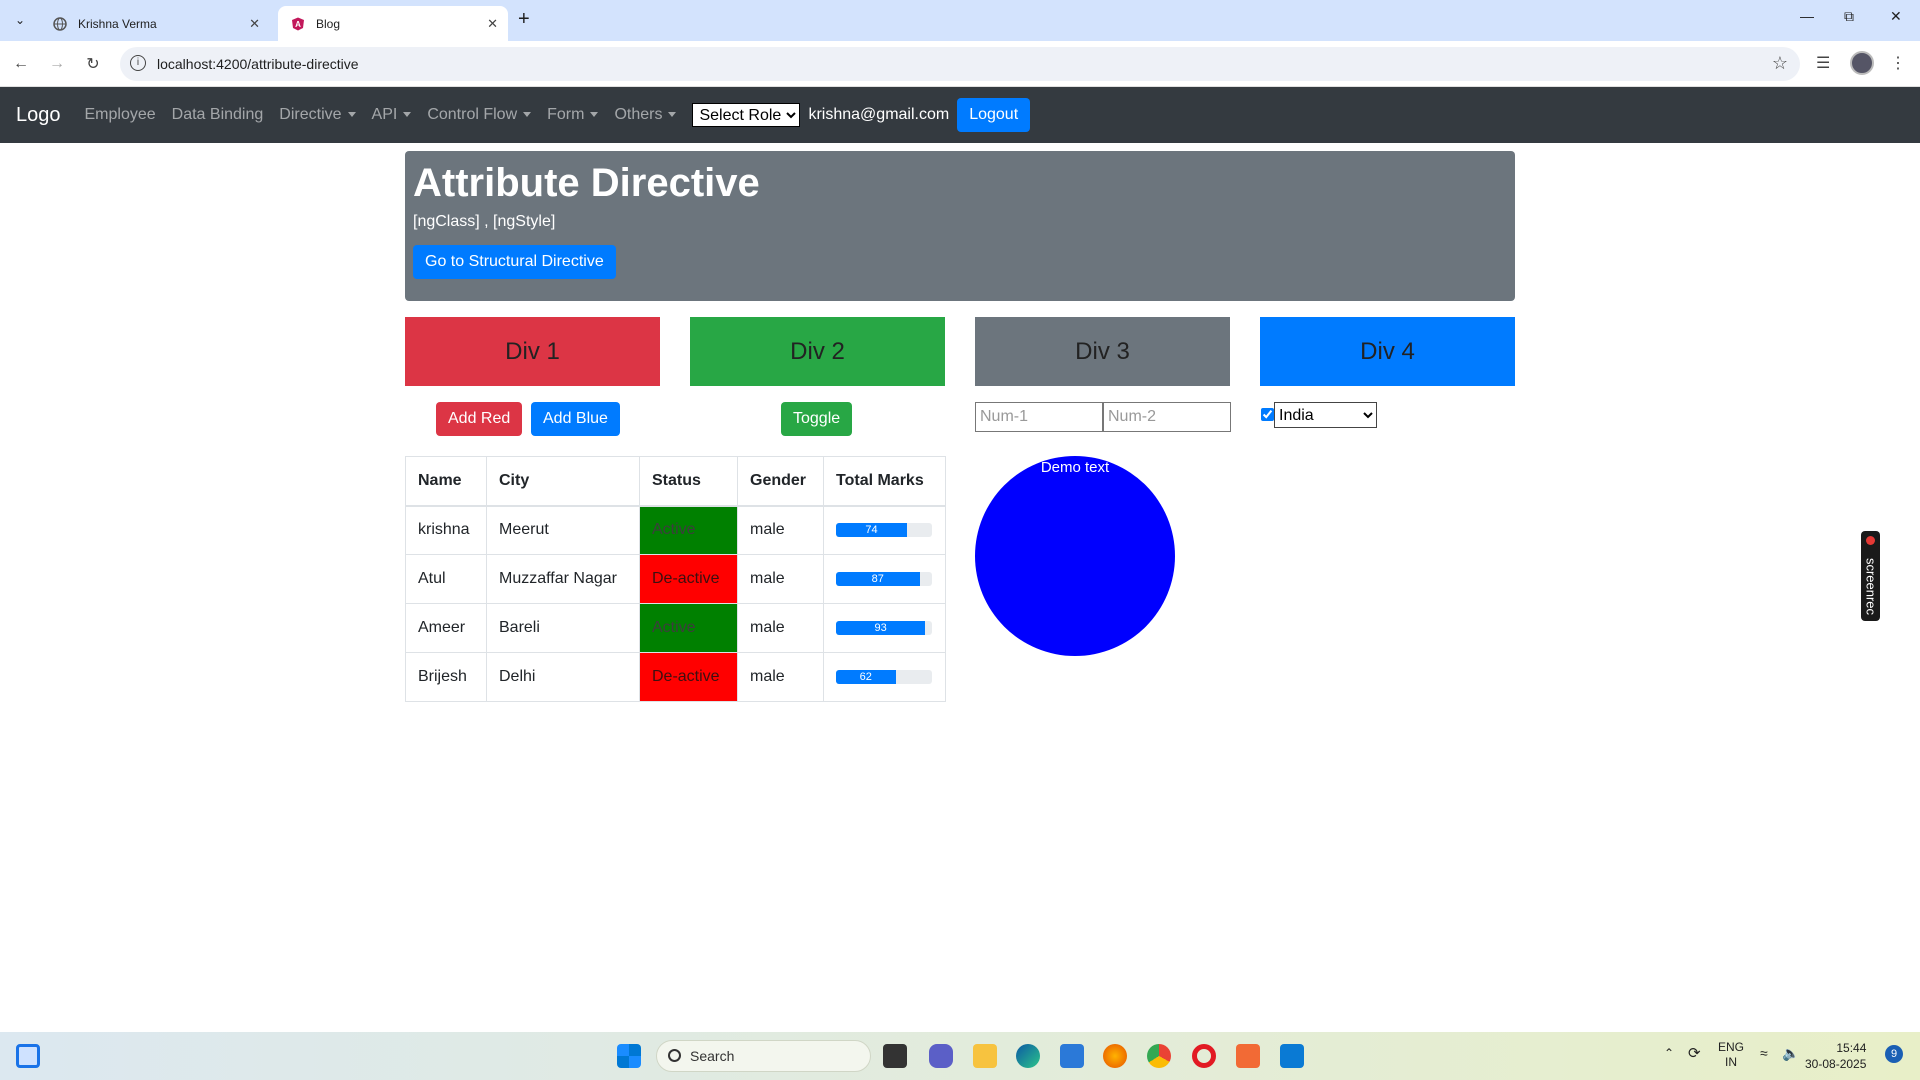 Image resolution: width=1920 pixels, height=1080 pixels. Describe the element at coordinates (688, 677) in the screenshot. I see `cell-status: De-active` at that location.